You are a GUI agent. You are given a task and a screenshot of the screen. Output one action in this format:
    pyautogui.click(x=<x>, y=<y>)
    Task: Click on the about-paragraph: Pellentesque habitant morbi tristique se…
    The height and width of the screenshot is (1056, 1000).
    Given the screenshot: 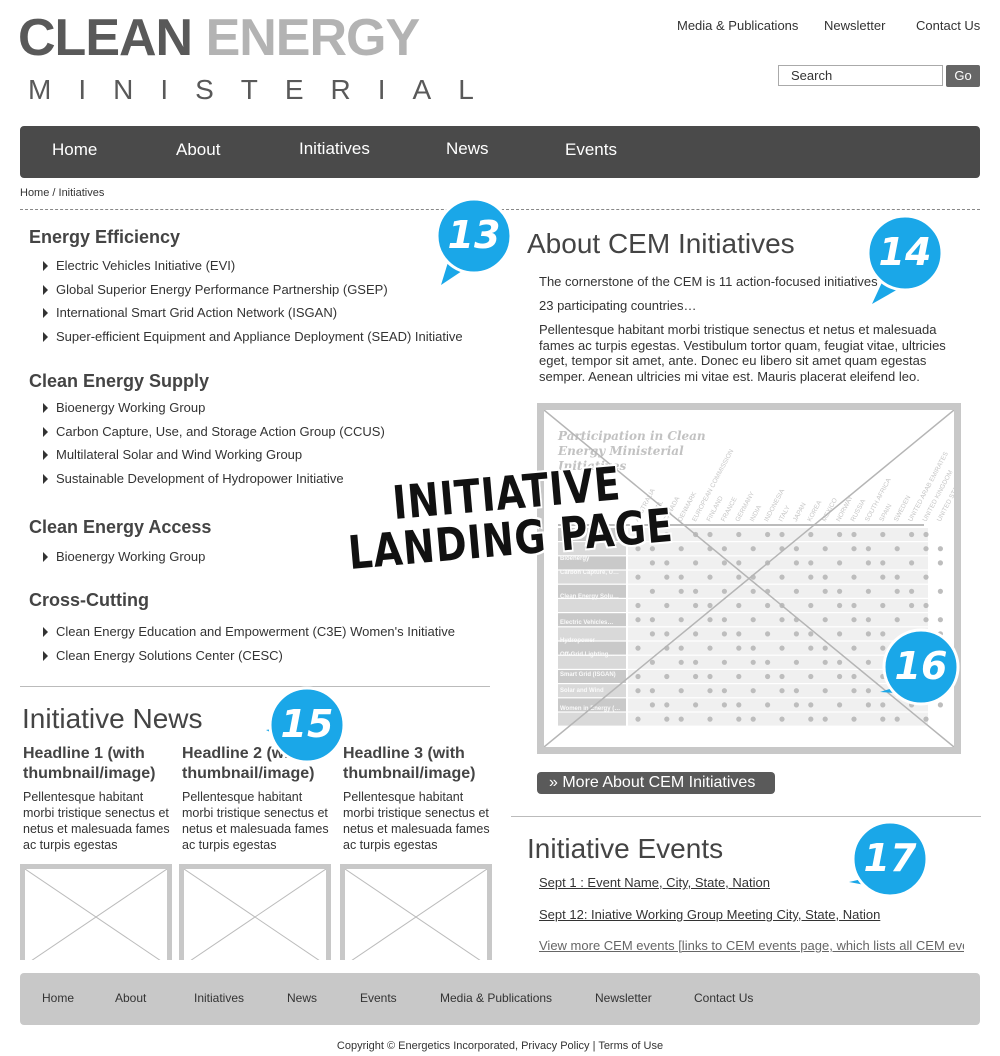 What is the action you would take?
    pyautogui.click(x=742, y=353)
    